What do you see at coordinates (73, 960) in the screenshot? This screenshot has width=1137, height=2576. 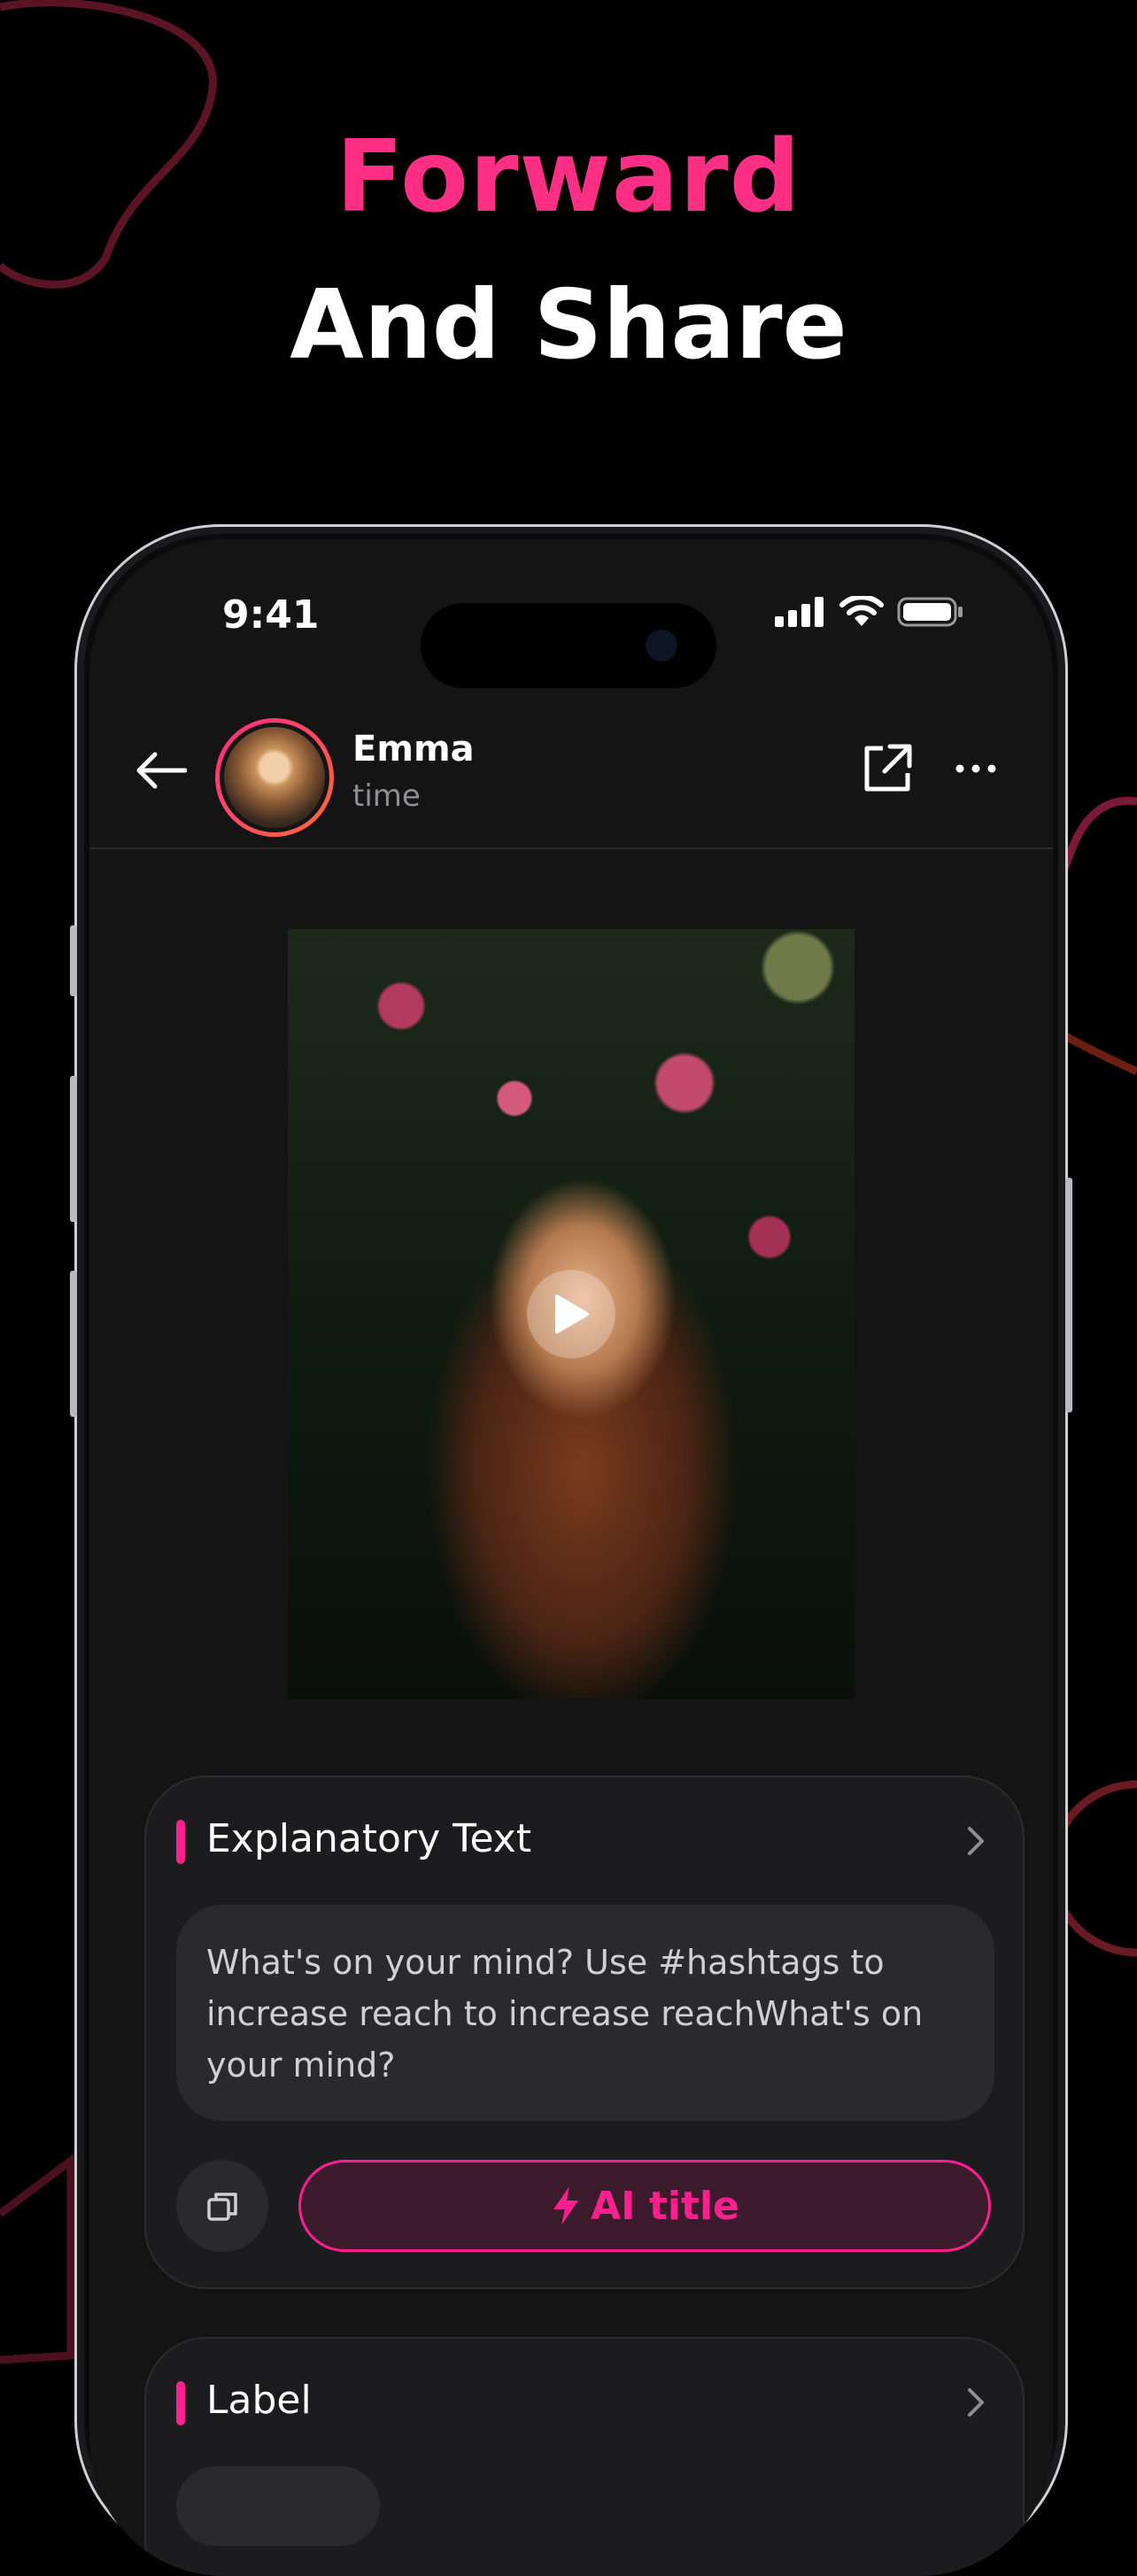 I see `phone-action-button` at bounding box center [73, 960].